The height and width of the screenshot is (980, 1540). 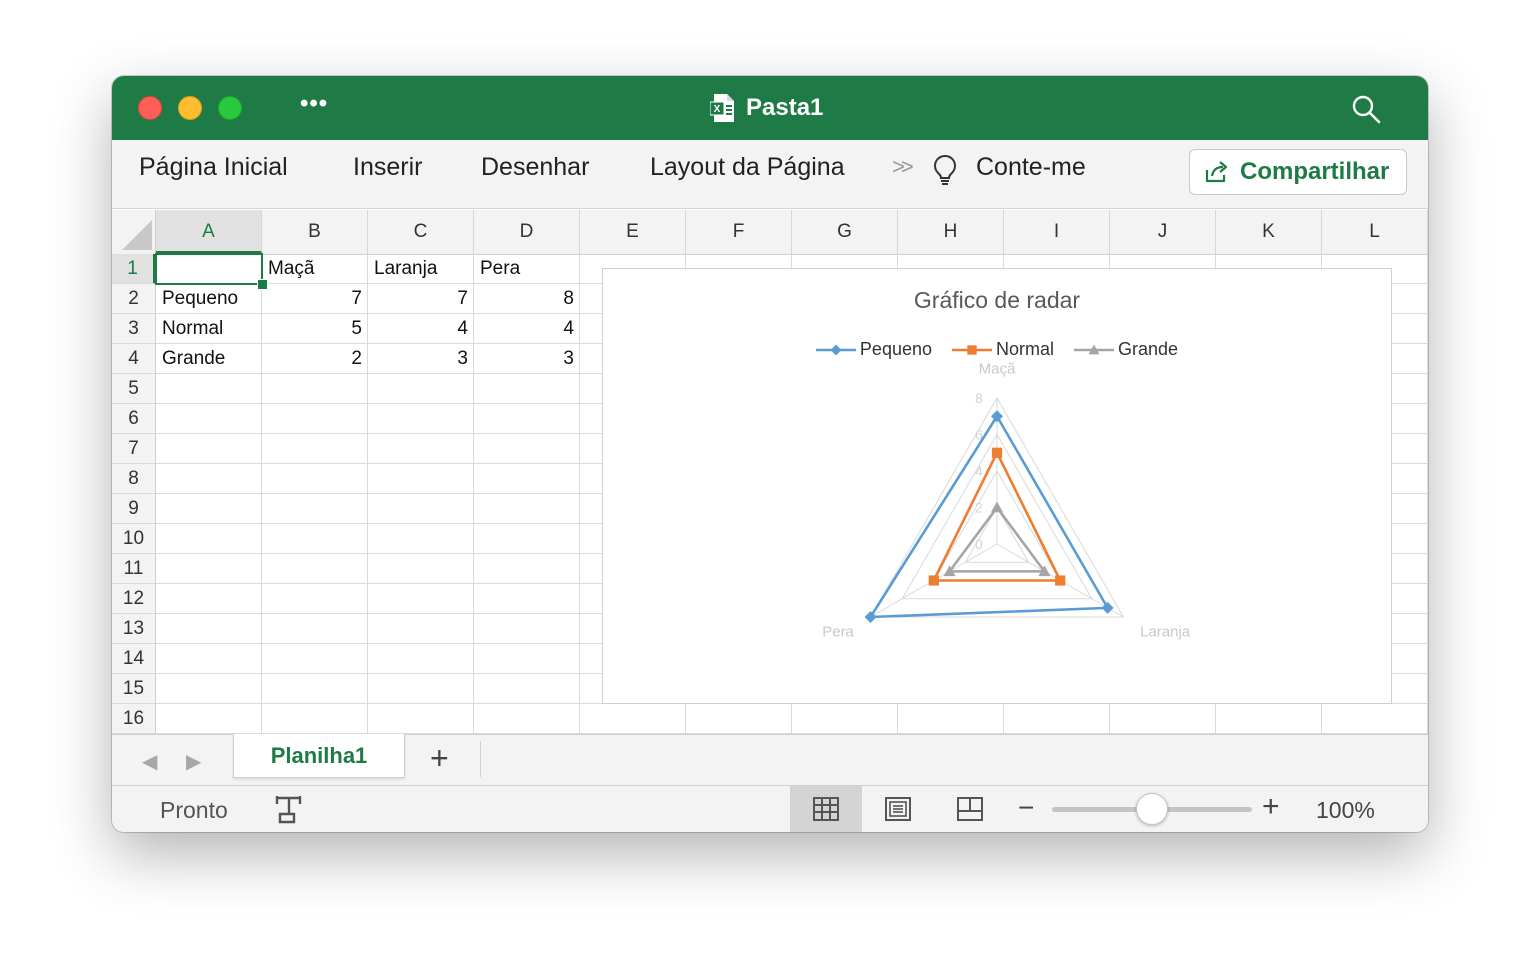 I want to click on row-header-9: 9, so click(x=134, y=509).